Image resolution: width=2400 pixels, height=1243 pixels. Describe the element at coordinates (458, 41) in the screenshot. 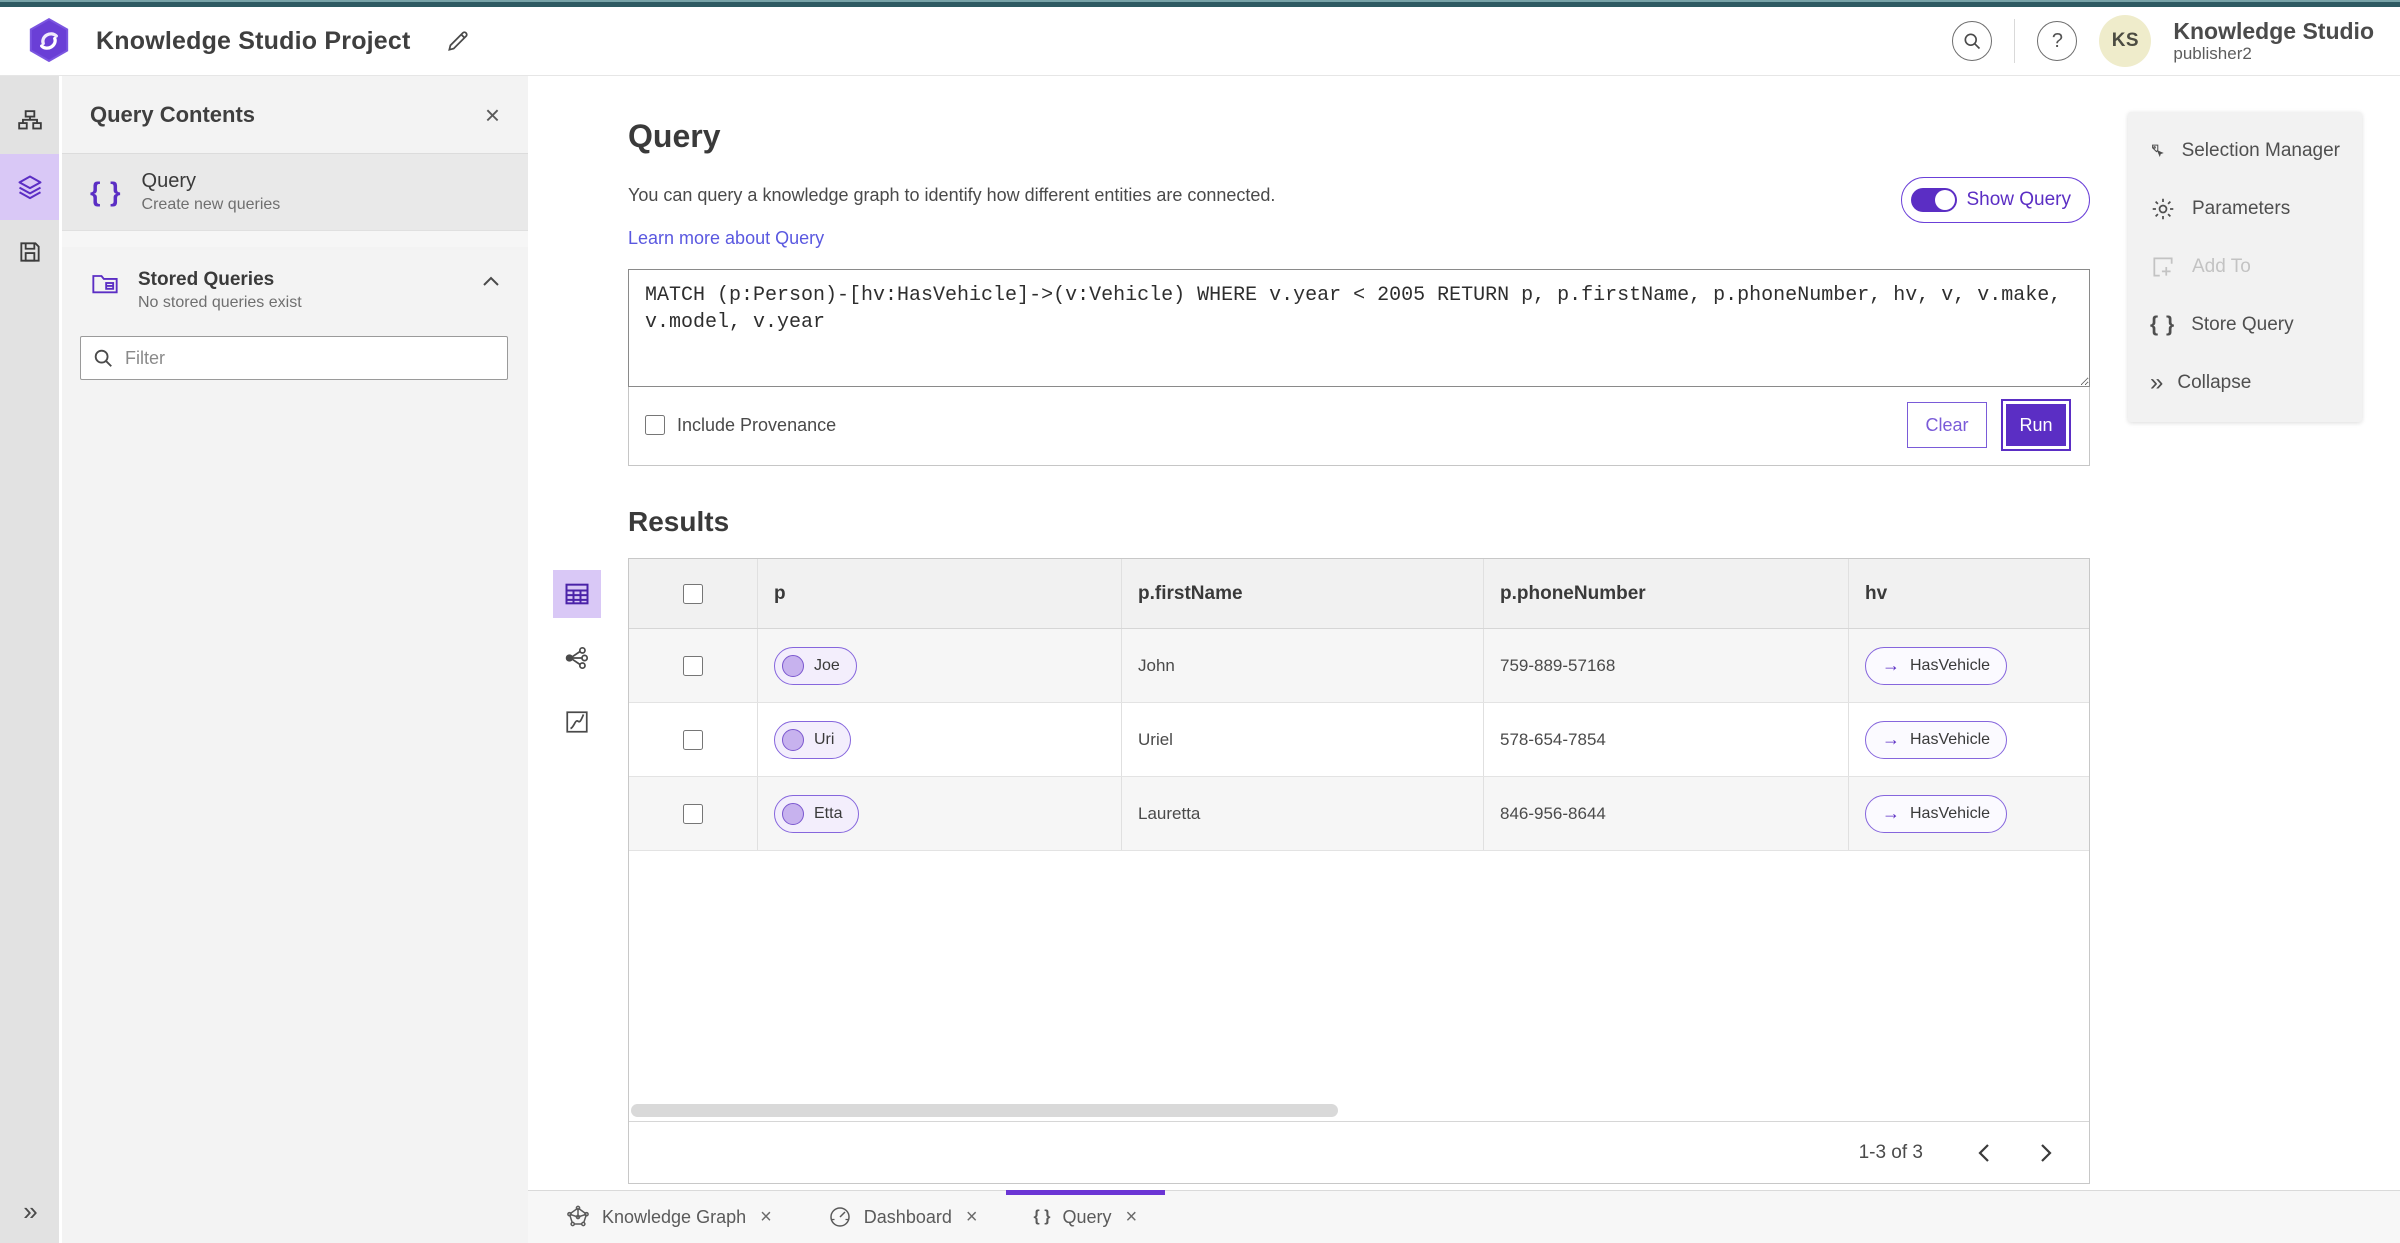

I see `edit-title-icon` at that location.